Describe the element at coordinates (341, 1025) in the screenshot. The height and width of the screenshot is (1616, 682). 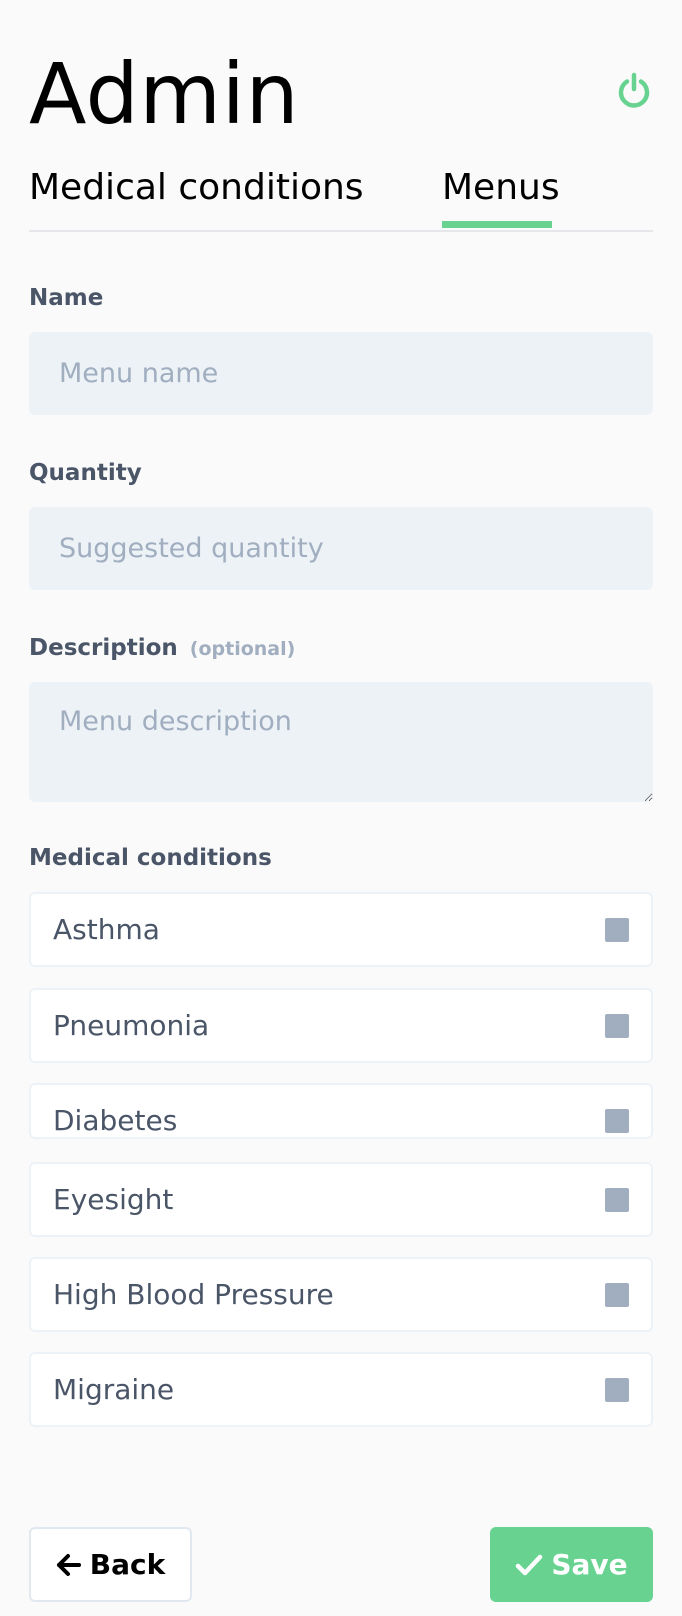
I see `condition-item-pneumonia: Pneumonia` at that location.